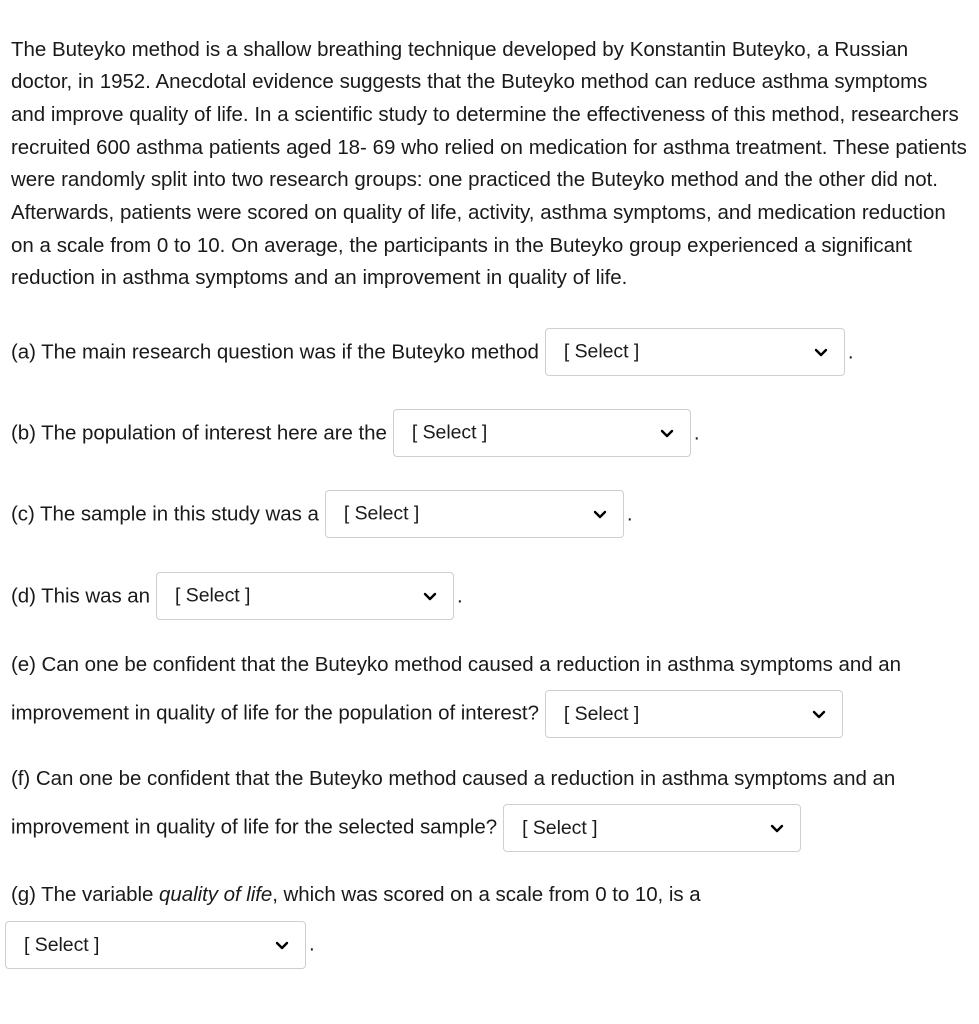 The width and height of the screenshot is (979, 1024). Describe the element at coordinates (474, 514) in the screenshot. I see `question-c-select: [ Select ]` at that location.